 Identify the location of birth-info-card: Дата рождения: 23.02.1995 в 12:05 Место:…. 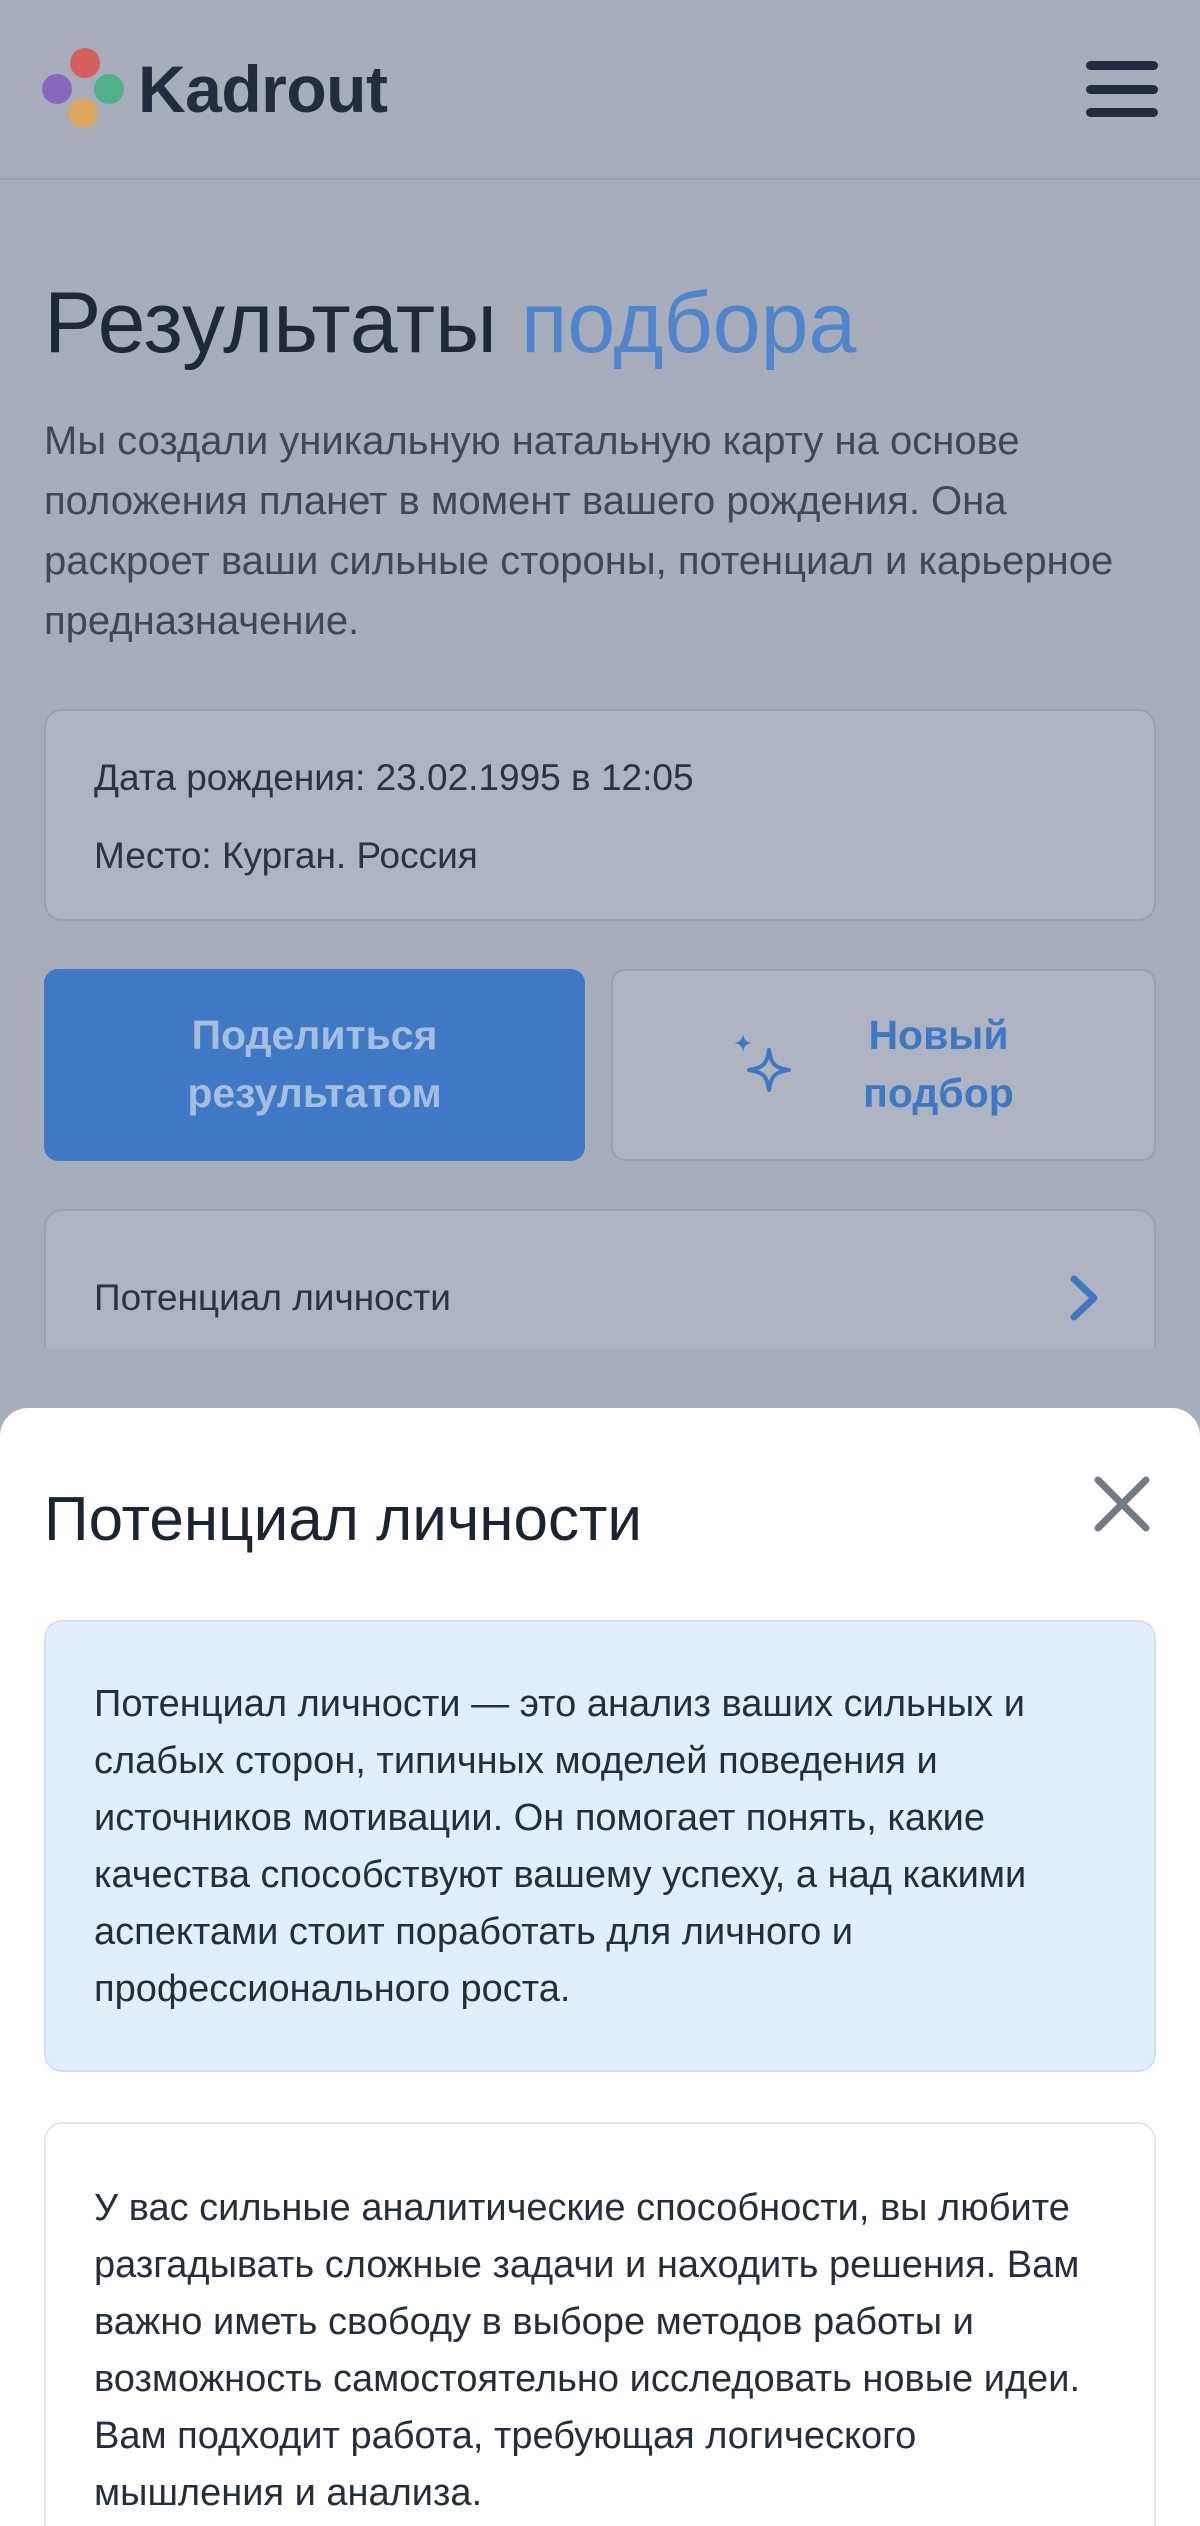
(600, 814).